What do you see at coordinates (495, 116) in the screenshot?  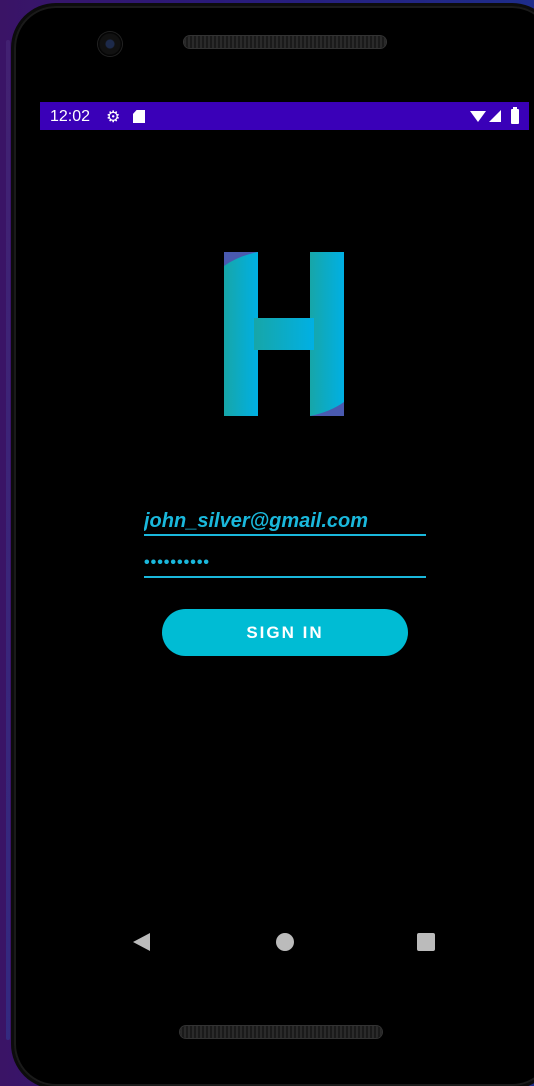 I see `signal-icon` at bounding box center [495, 116].